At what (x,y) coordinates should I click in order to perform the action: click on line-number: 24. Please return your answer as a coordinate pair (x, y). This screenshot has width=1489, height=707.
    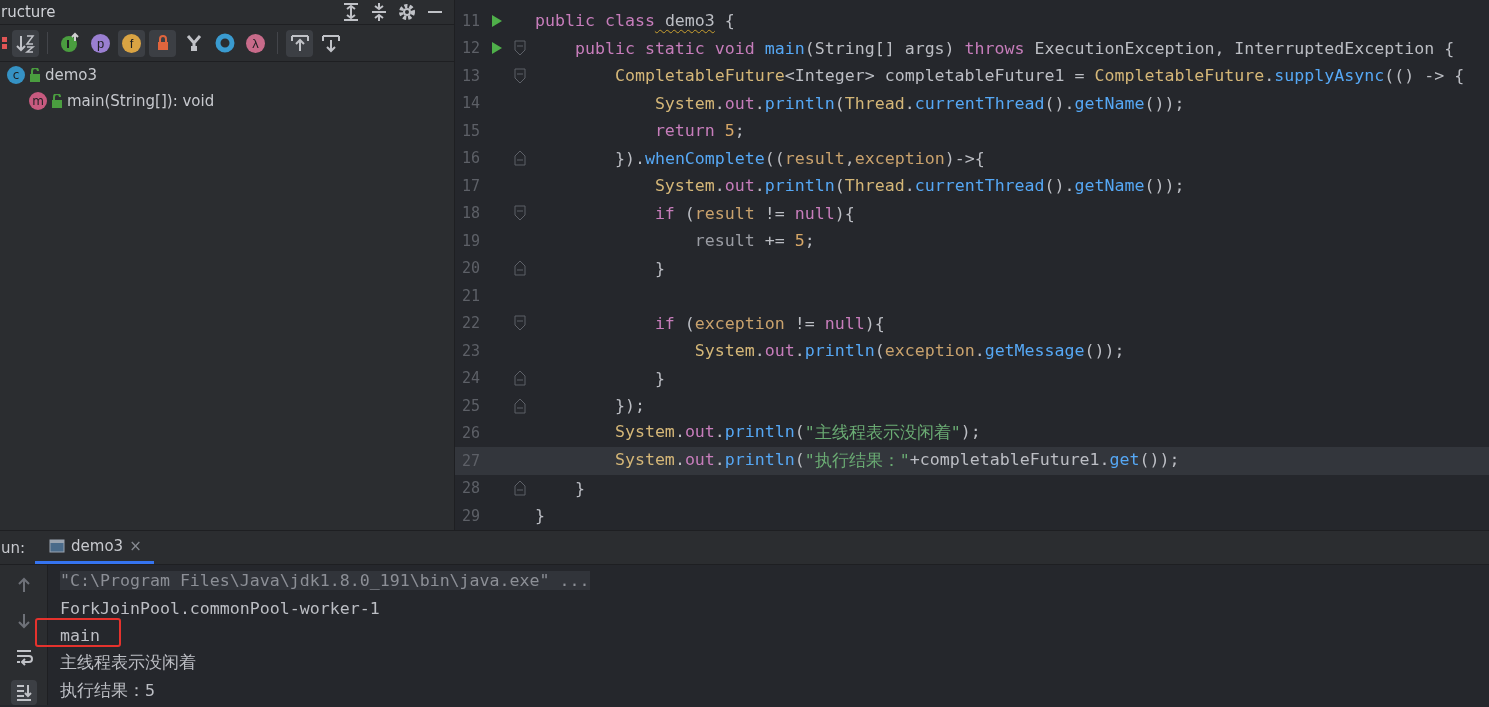
    Looking at the image, I should click on (470, 378).